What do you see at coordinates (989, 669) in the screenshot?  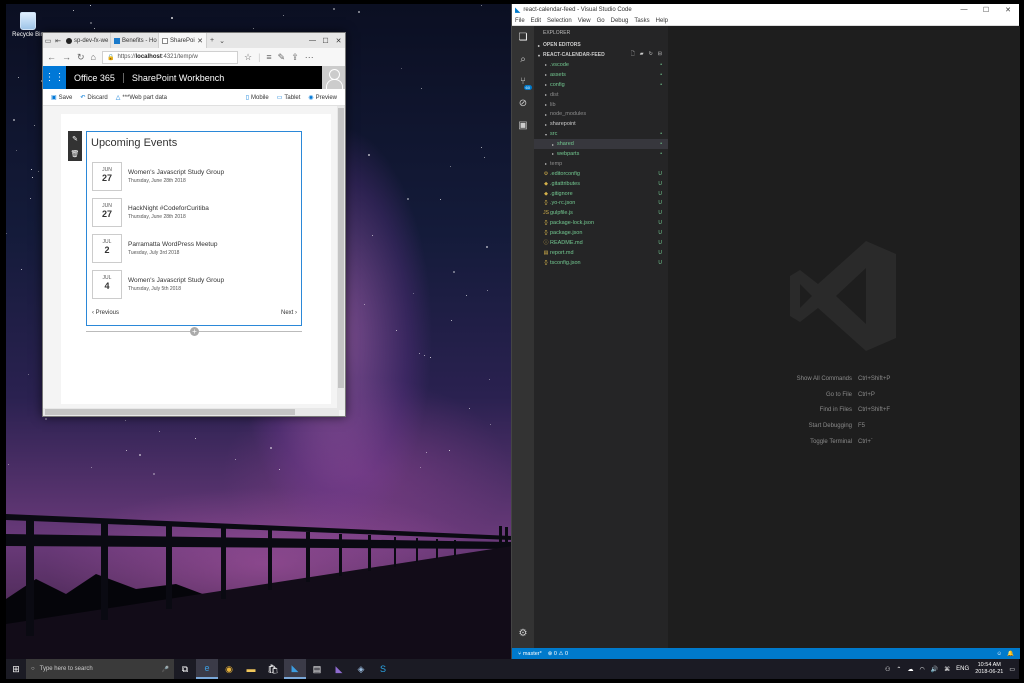 I see `clock: 10:54 AM 2018-06-21` at bounding box center [989, 669].